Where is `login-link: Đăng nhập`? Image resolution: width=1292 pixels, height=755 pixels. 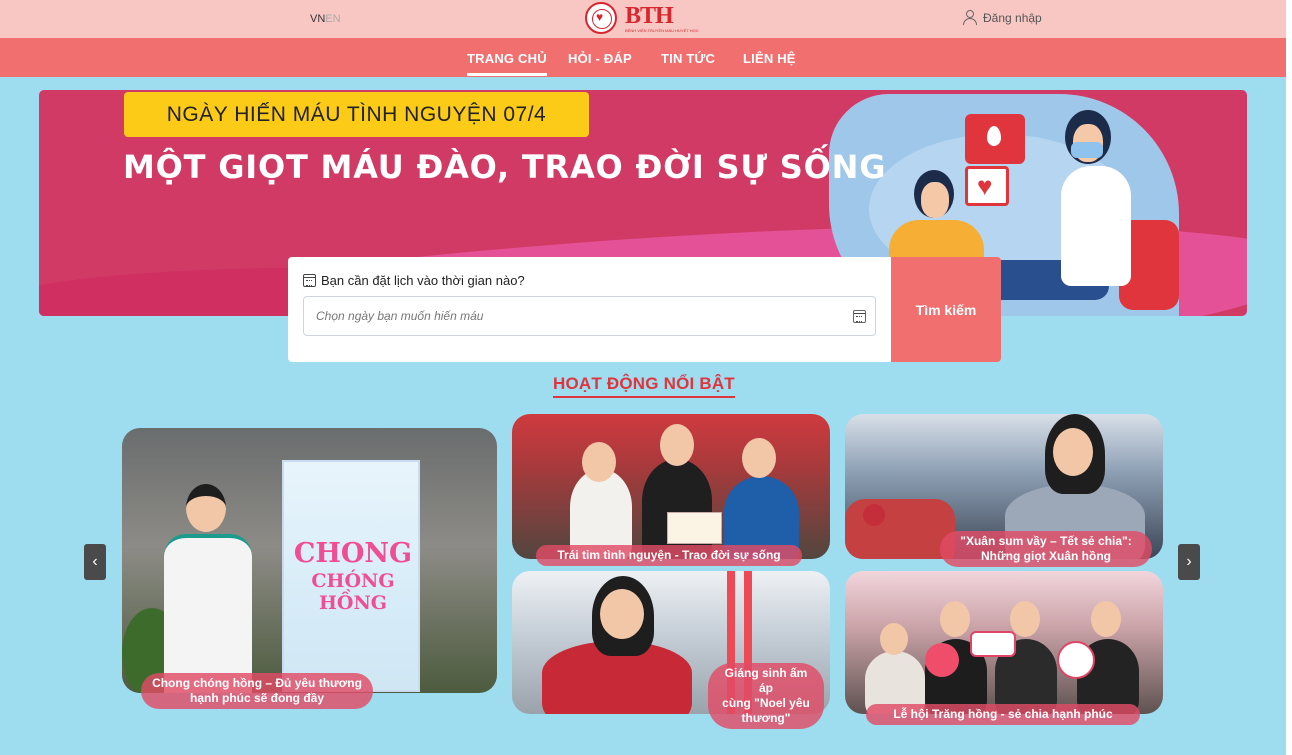 login-link: Đăng nhập is located at coordinates (1002, 17).